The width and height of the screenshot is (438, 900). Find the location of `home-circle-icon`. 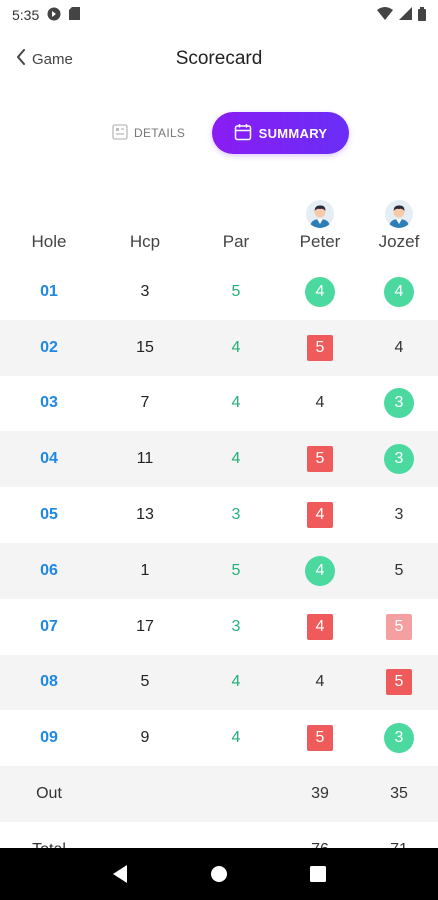

home-circle-icon is located at coordinates (218, 874).